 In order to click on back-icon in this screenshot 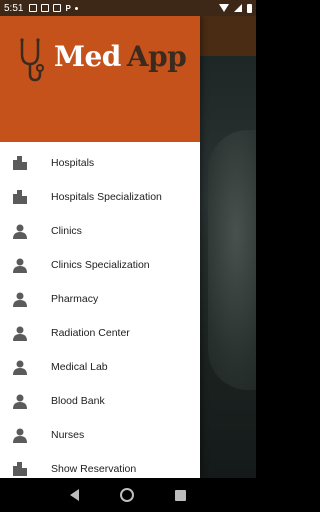, I will do `click(75, 495)`.